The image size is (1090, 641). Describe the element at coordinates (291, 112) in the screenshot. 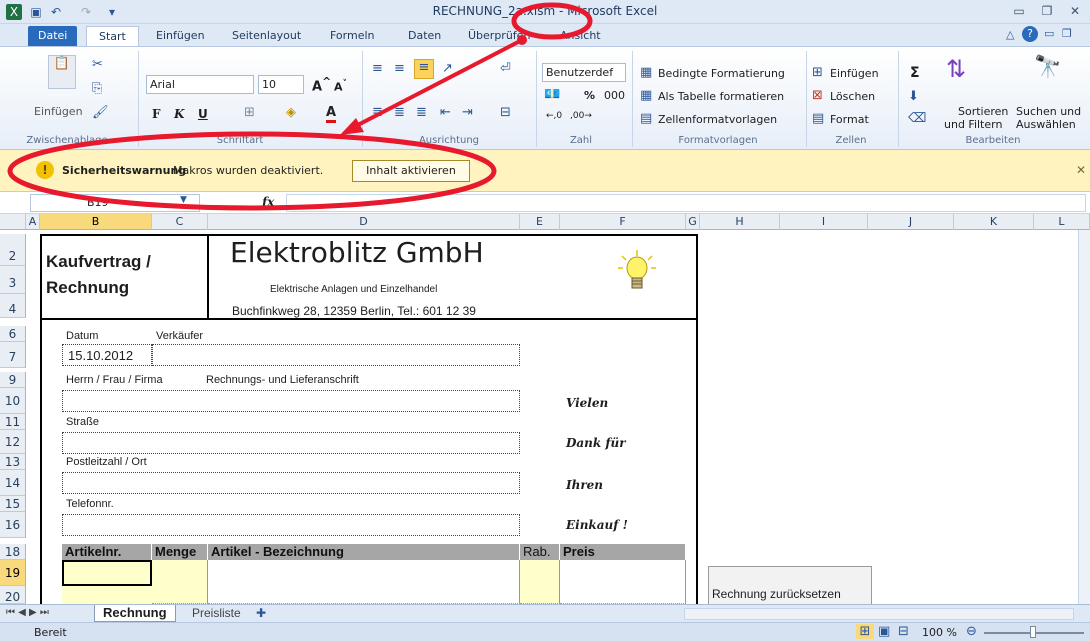

I see `fill-color-icon: ◈` at that location.